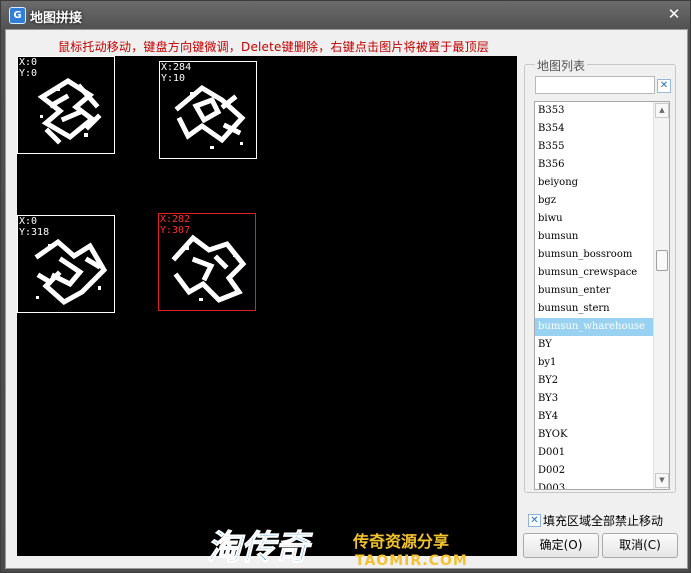 The width and height of the screenshot is (691, 573). I want to click on tile-coord-y: Y:10, so click(173, 78).